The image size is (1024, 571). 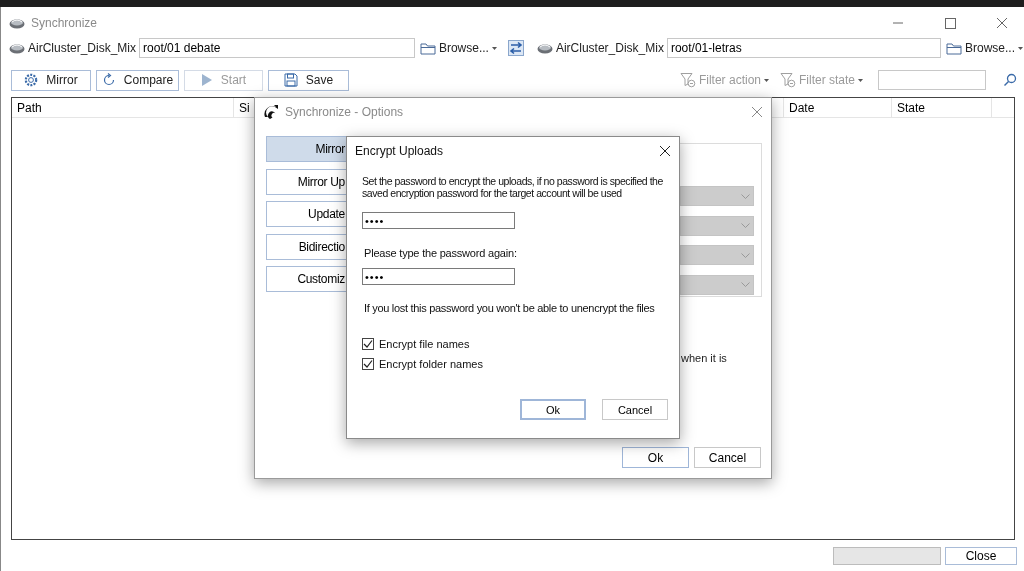 What do you see at coordinates (271, 112) in the screenshot?
I see `sync-icon` at bounding box center [271, 112].